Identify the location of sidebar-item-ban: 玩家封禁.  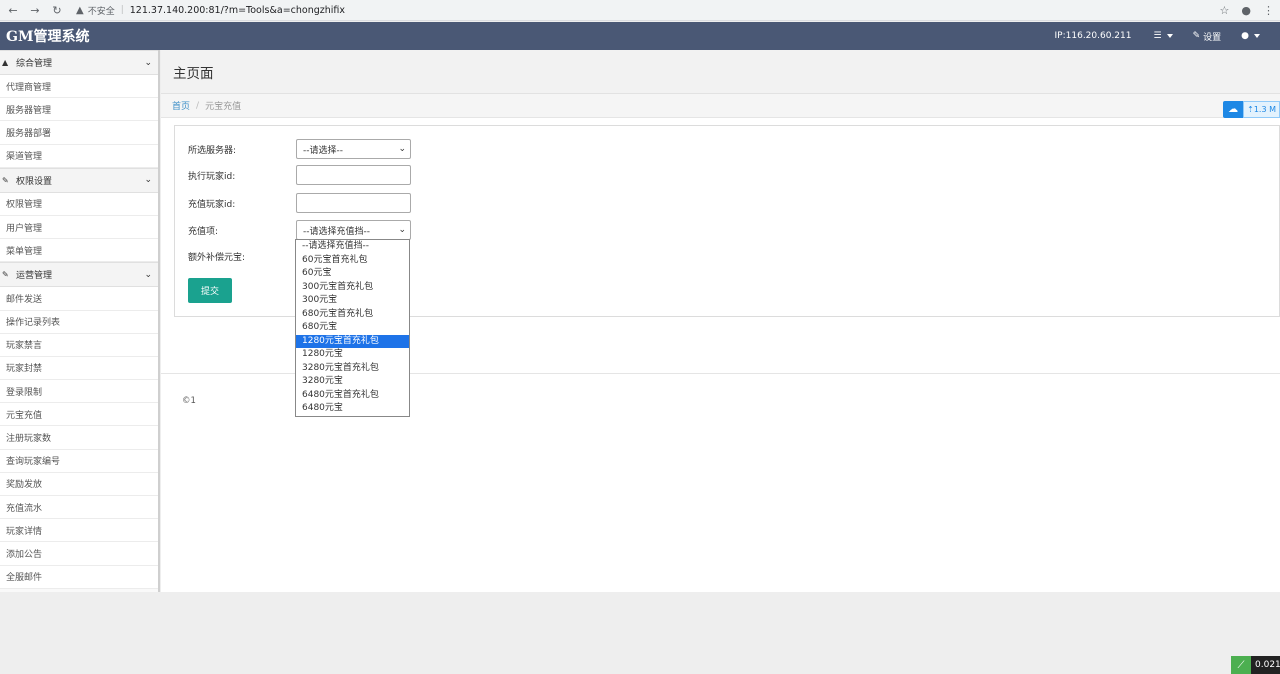
(79, 368).